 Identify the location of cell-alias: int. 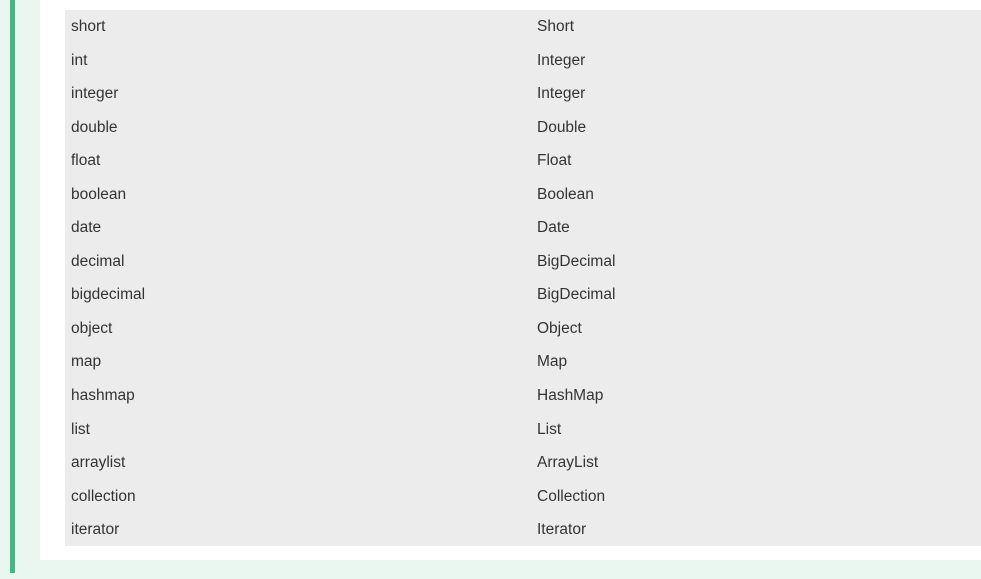
(79, 60).